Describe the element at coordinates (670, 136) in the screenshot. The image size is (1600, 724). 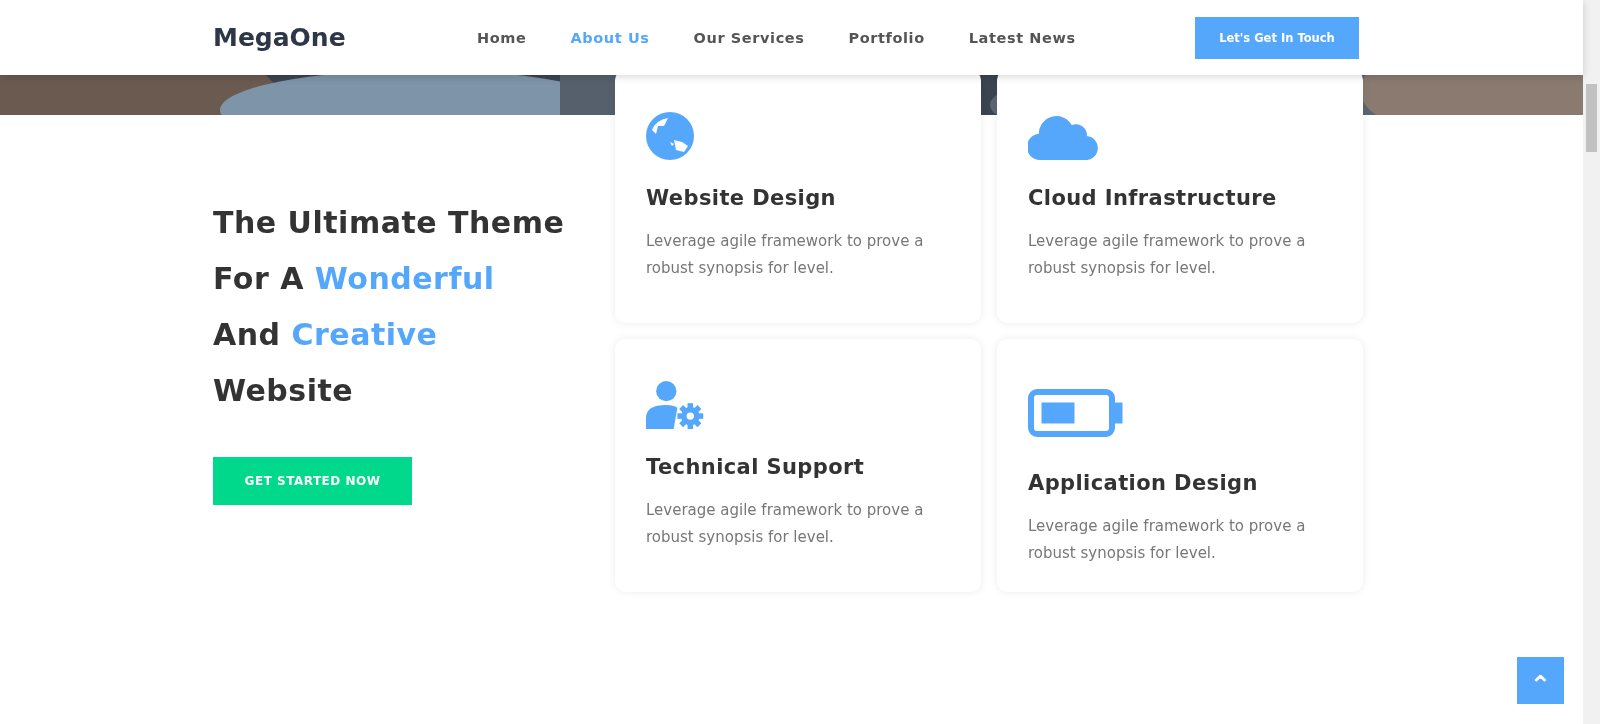
I see `globe-icon` at that location.